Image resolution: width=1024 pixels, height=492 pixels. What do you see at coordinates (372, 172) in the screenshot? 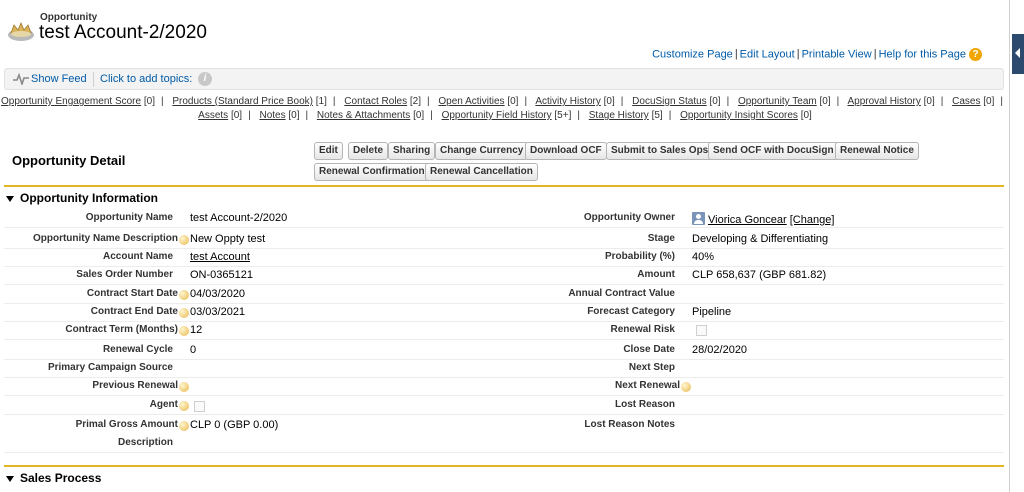
I see `renewal-confirmation-button: Renewal Confirmation` at bounding box center [372, 172].